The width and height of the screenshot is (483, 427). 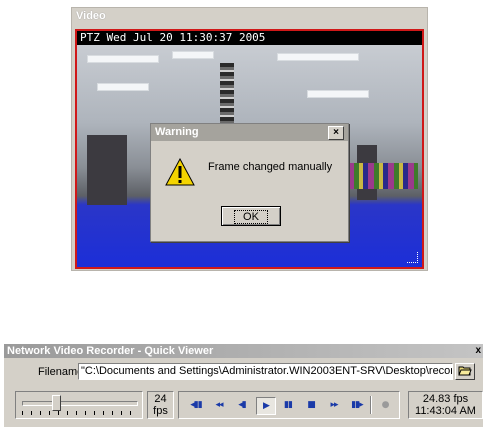 What do you see at coordinates (242, 405) in the screenshot?
I see `step-back-button: ◂▮` at bounding box center [242, 405].